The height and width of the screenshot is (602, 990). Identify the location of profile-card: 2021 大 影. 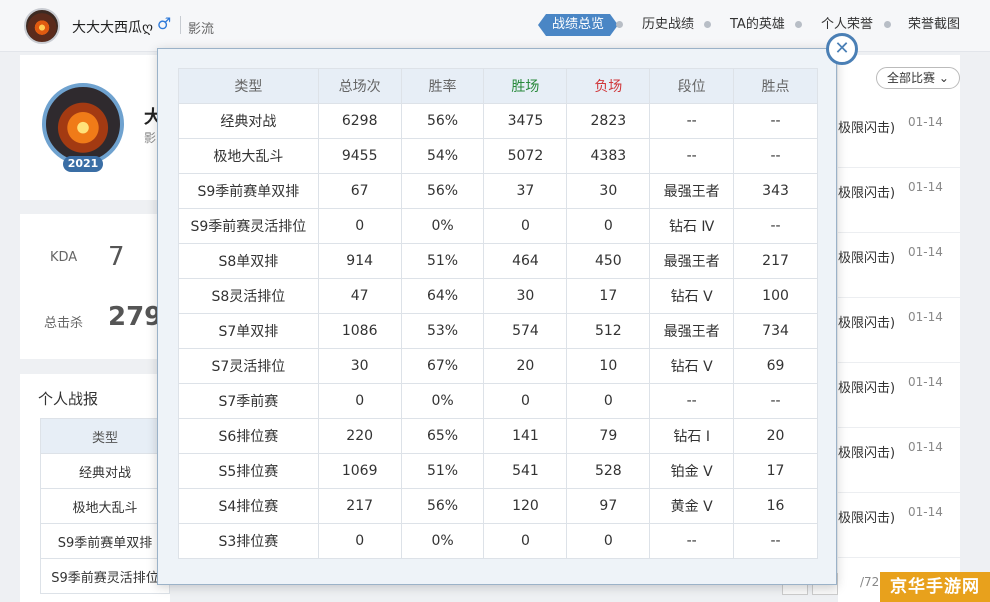
(95, 127).